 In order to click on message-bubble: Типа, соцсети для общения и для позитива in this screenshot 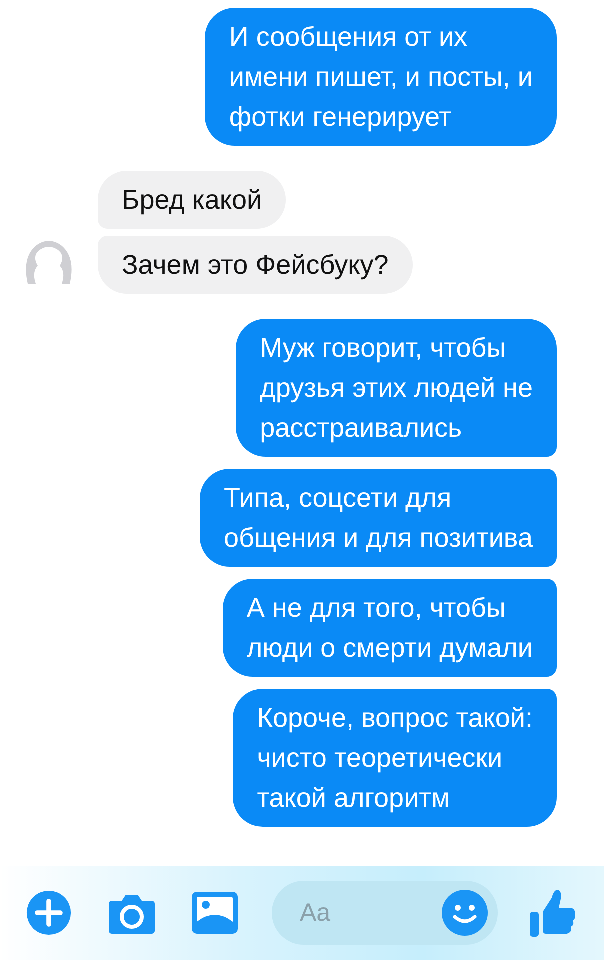, I will do `click(378, 518)`.